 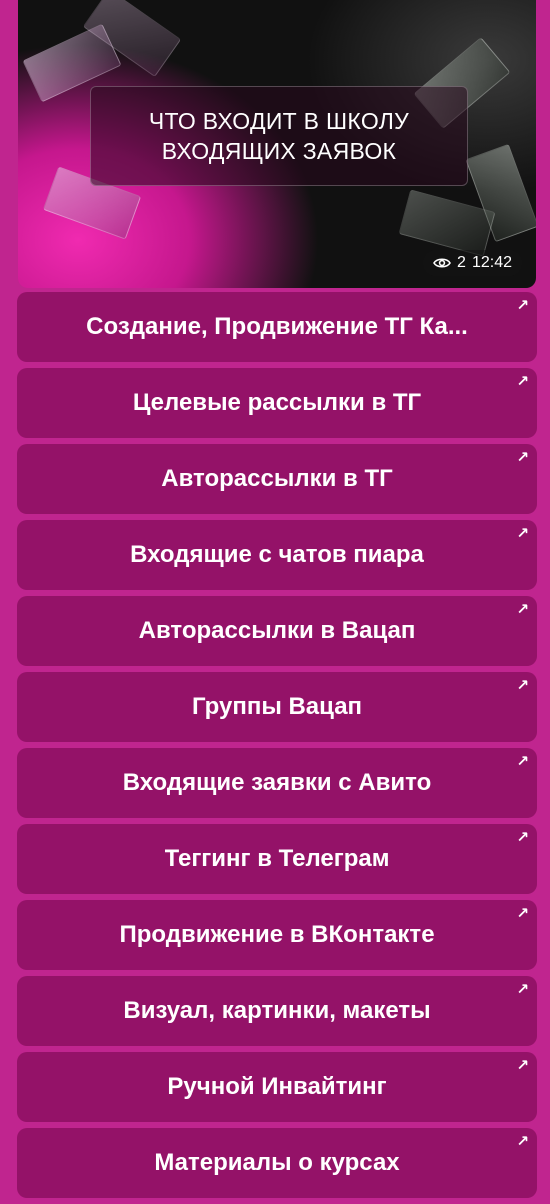 I want to click on menu-button-label: Визуал, картинки, макеты, so click(x=277, y=1010).